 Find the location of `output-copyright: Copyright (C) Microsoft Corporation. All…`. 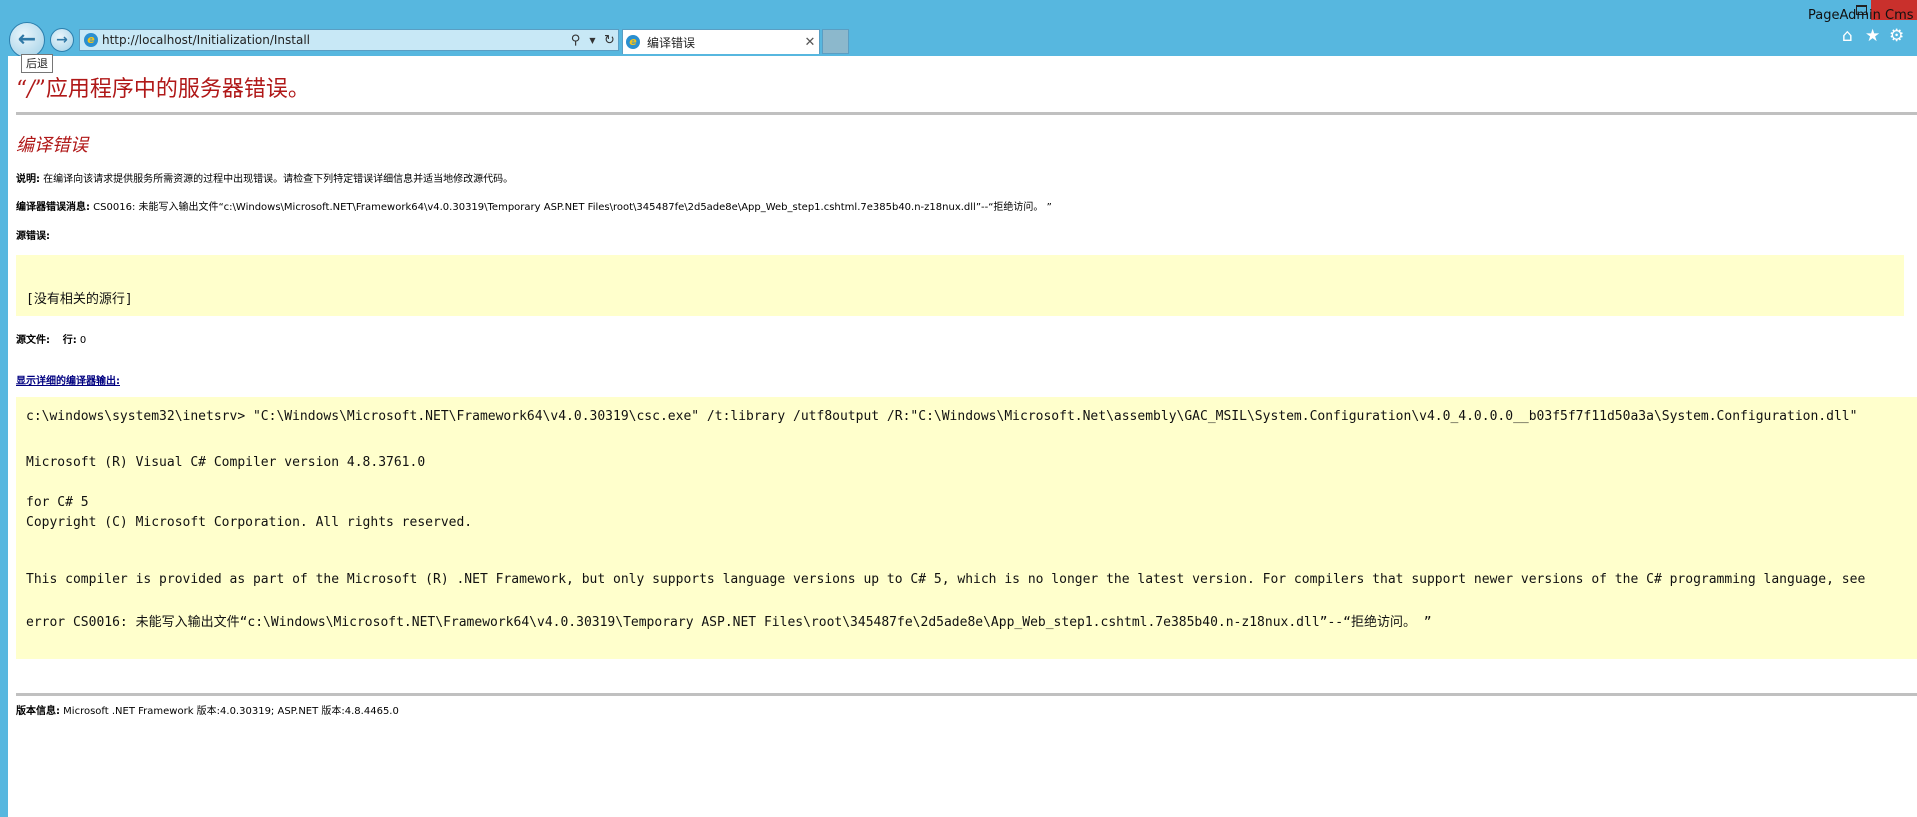

output-copyright: Copyright (C) Microsoft Corporation. All… is located at coordinates (249, 522).